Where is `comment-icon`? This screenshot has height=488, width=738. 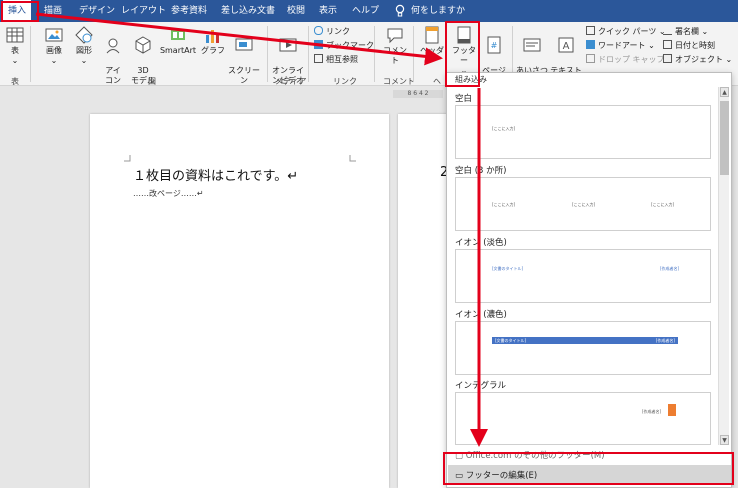 comment-icon is located at coordinates (395, 36).